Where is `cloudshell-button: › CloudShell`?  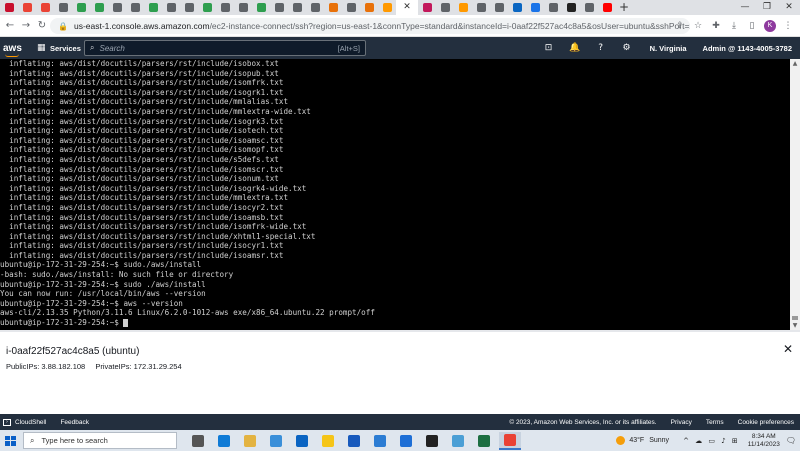
cloudshell-button: › CloudShell is located at coordinates (24, 422).